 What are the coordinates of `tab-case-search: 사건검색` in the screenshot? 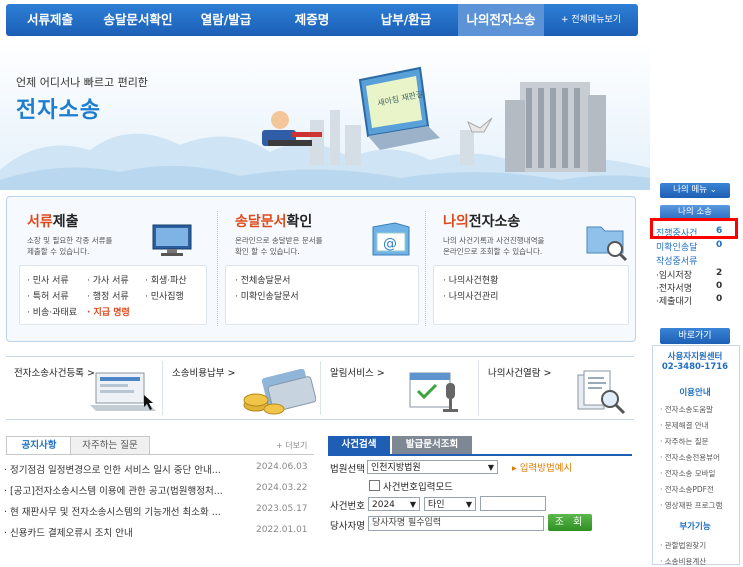 It's located at (359, 445).